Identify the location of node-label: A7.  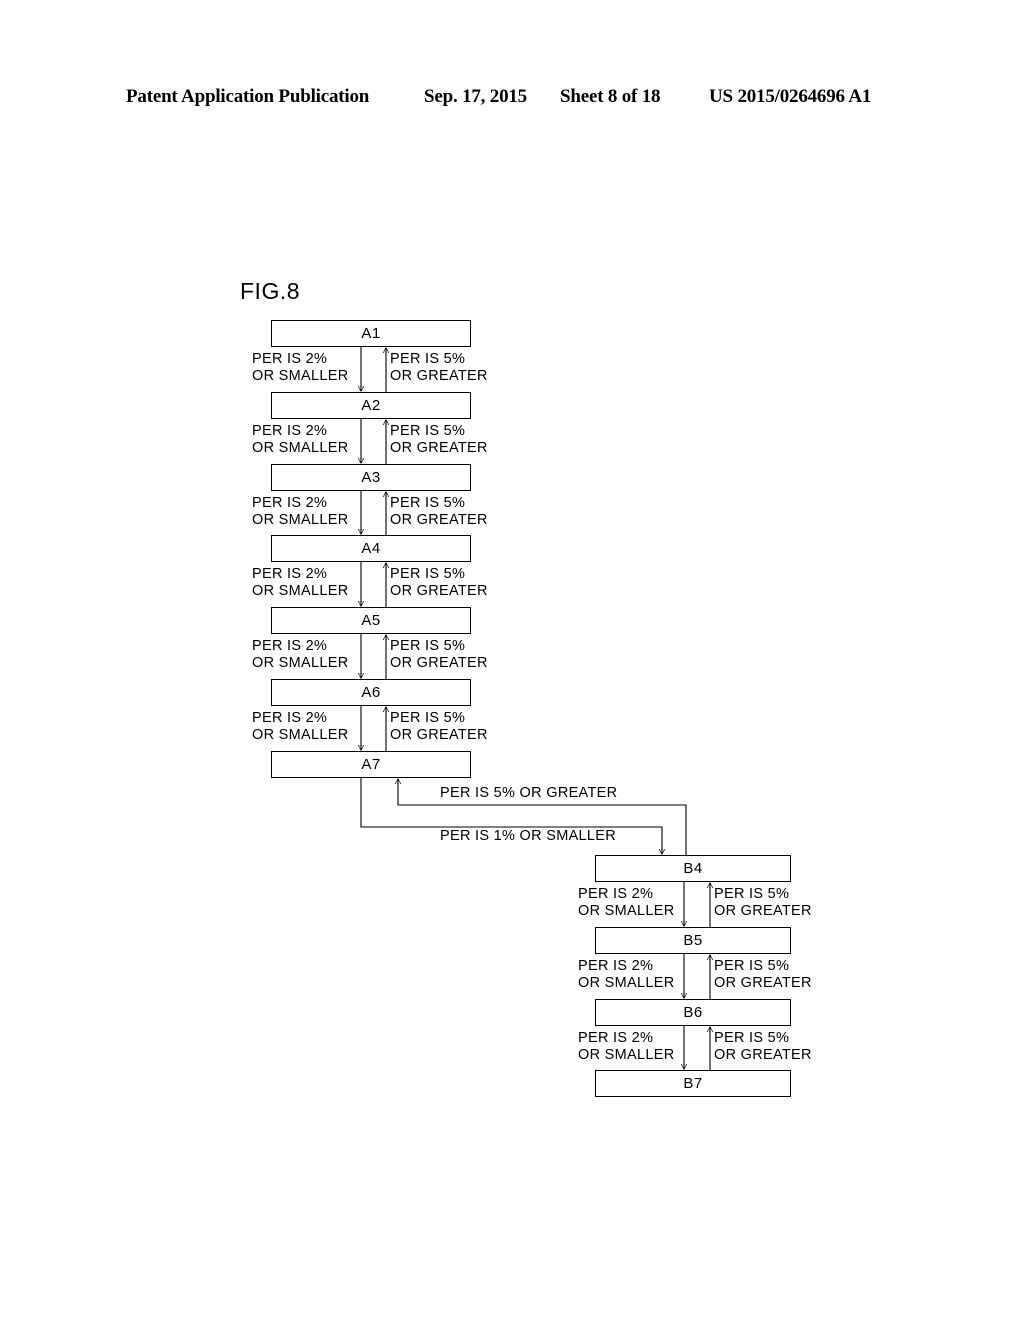
(371, 764).